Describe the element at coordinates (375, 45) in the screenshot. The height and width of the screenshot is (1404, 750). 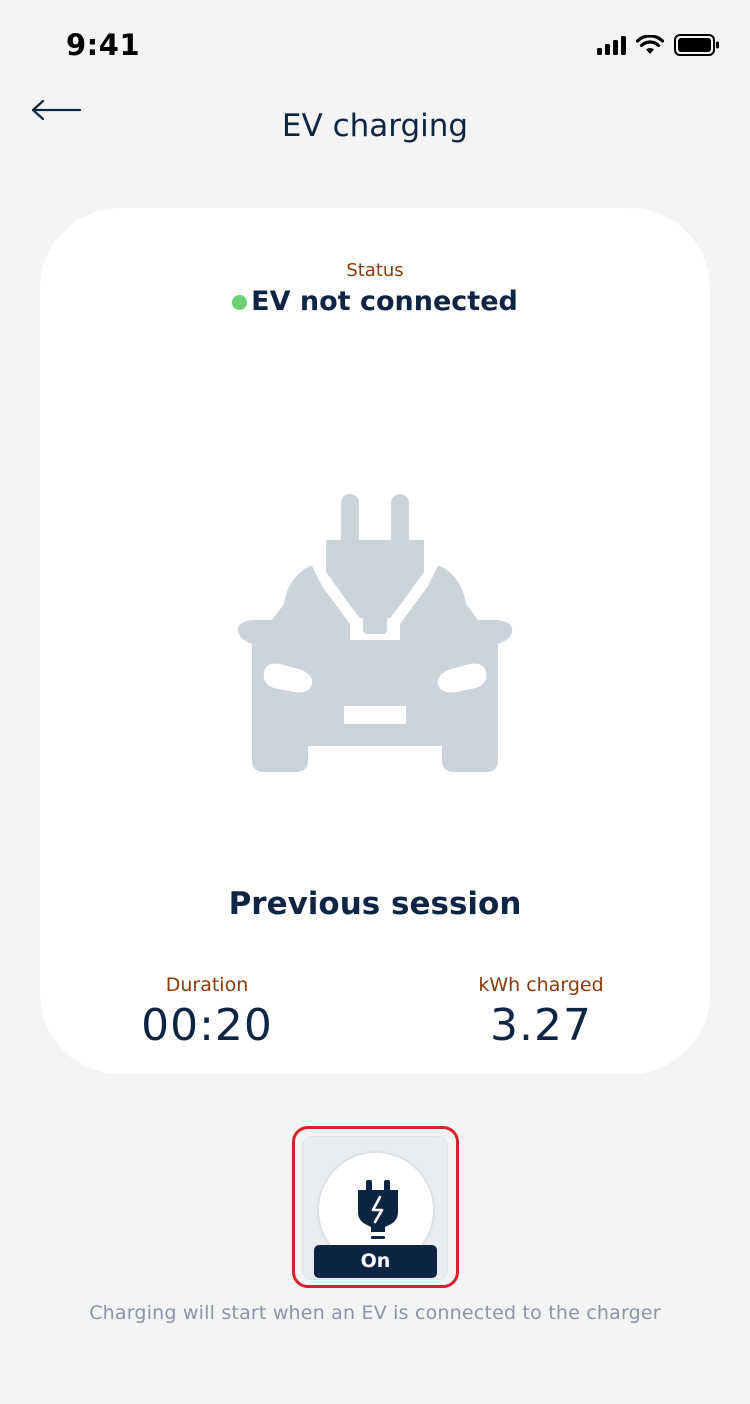
I see `status-bar: 9:41` at that location.